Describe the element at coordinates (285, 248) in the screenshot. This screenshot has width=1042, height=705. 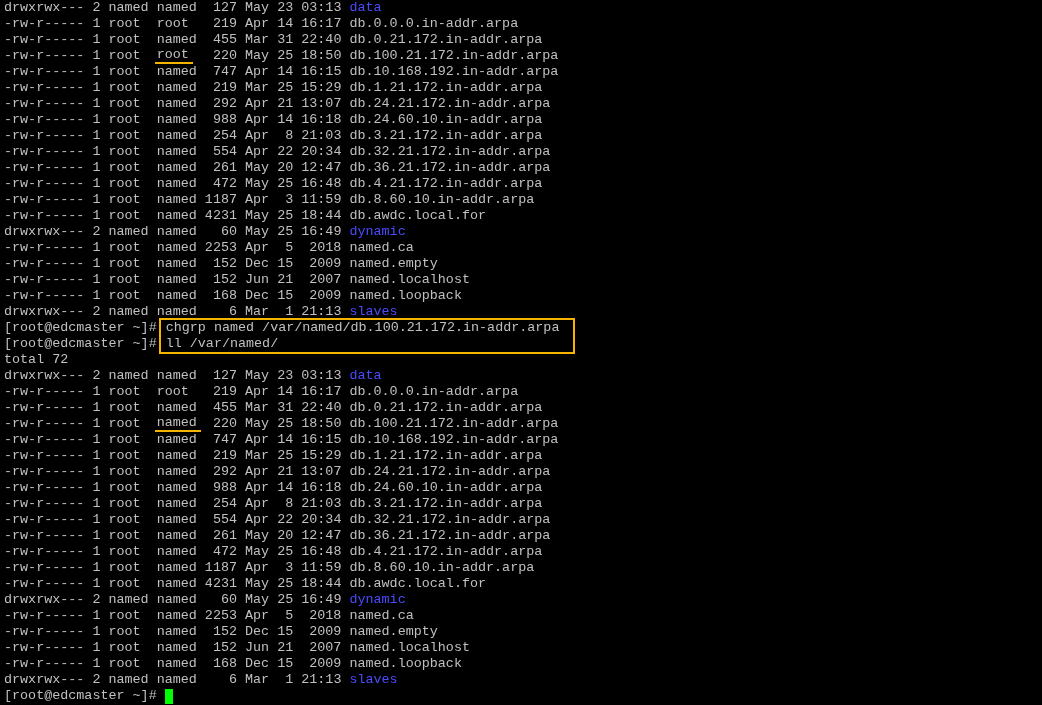
I see `date-day: 5` at that location.